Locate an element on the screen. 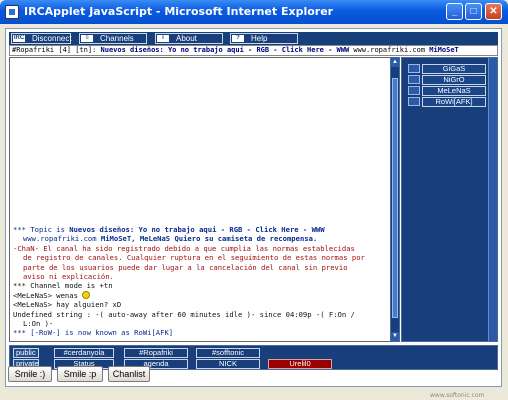 This screenshot has width=508, height=400. help-label: Help is located at coordinates (259, 38).